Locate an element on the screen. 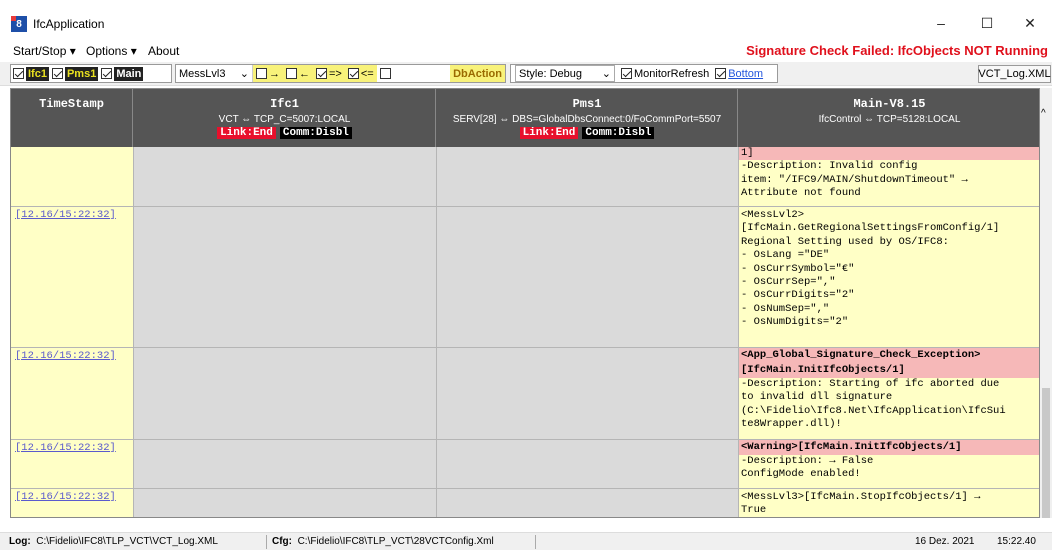  main-checkbox is located at coordinates (107, 73).